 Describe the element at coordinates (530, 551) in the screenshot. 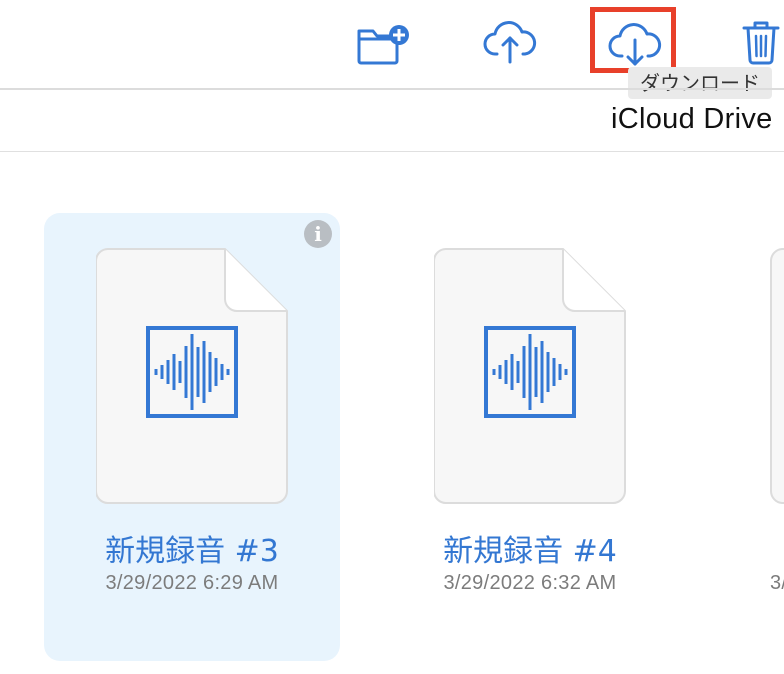

I see `file-name: 新規録音 #4` at that location.